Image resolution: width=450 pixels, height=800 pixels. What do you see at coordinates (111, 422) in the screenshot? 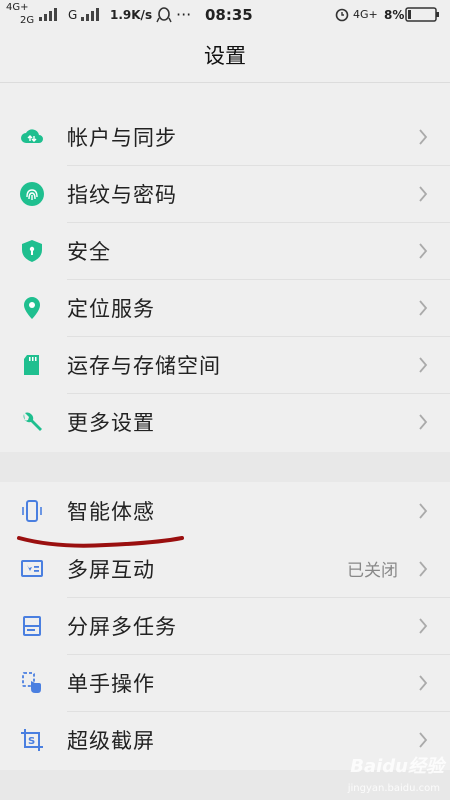
I see `more-settings-label: 更多设置` at bounding box center [111, 422].